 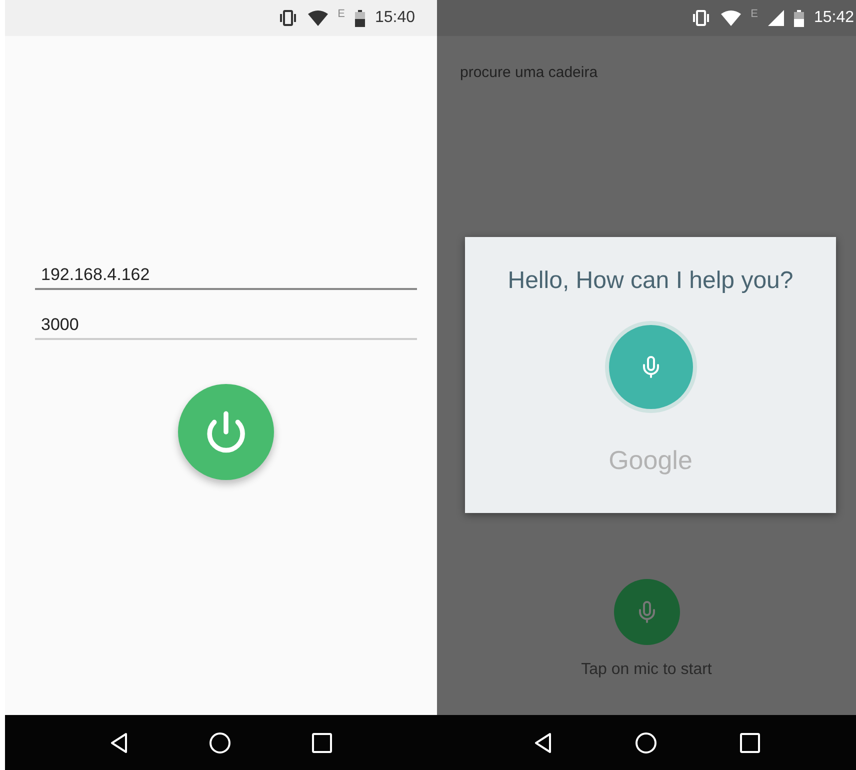 I want to click on recognized-text: procure uma cadeira, so click(x=529, y=72).